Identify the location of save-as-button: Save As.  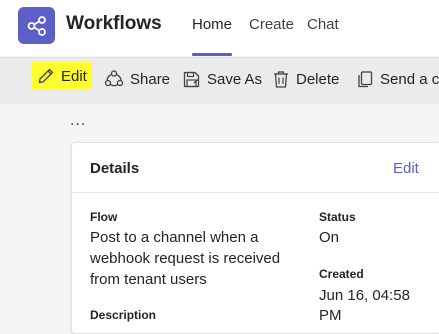
(222, 79).